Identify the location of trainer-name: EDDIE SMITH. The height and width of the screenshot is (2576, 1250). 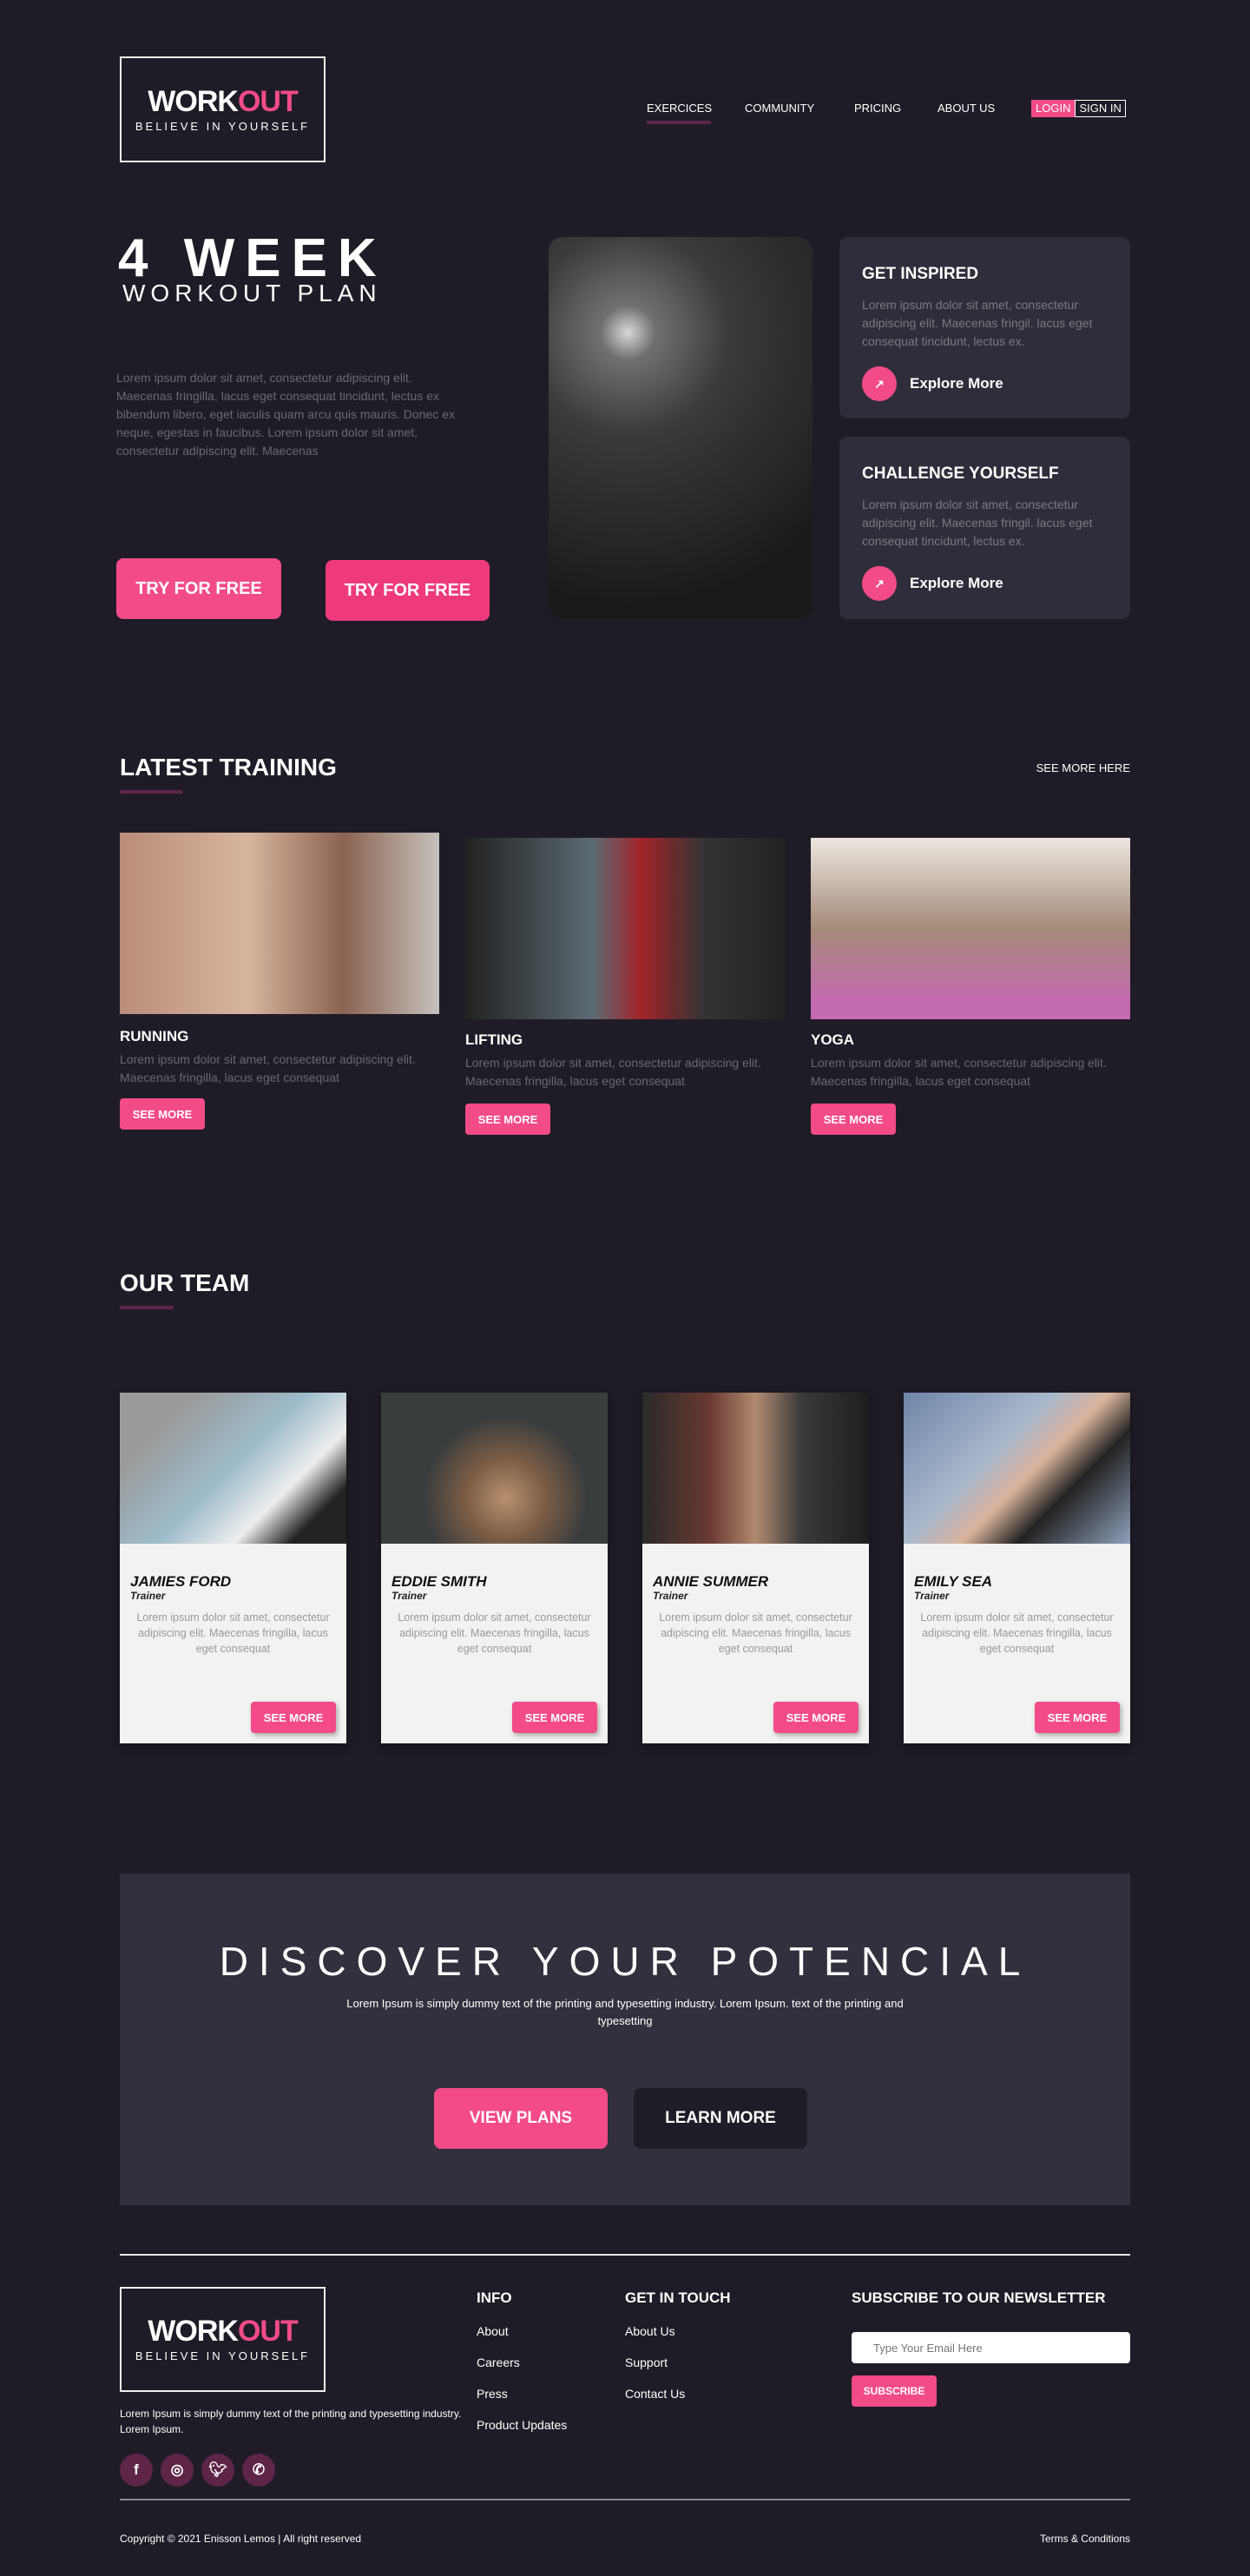
(439, 1581).